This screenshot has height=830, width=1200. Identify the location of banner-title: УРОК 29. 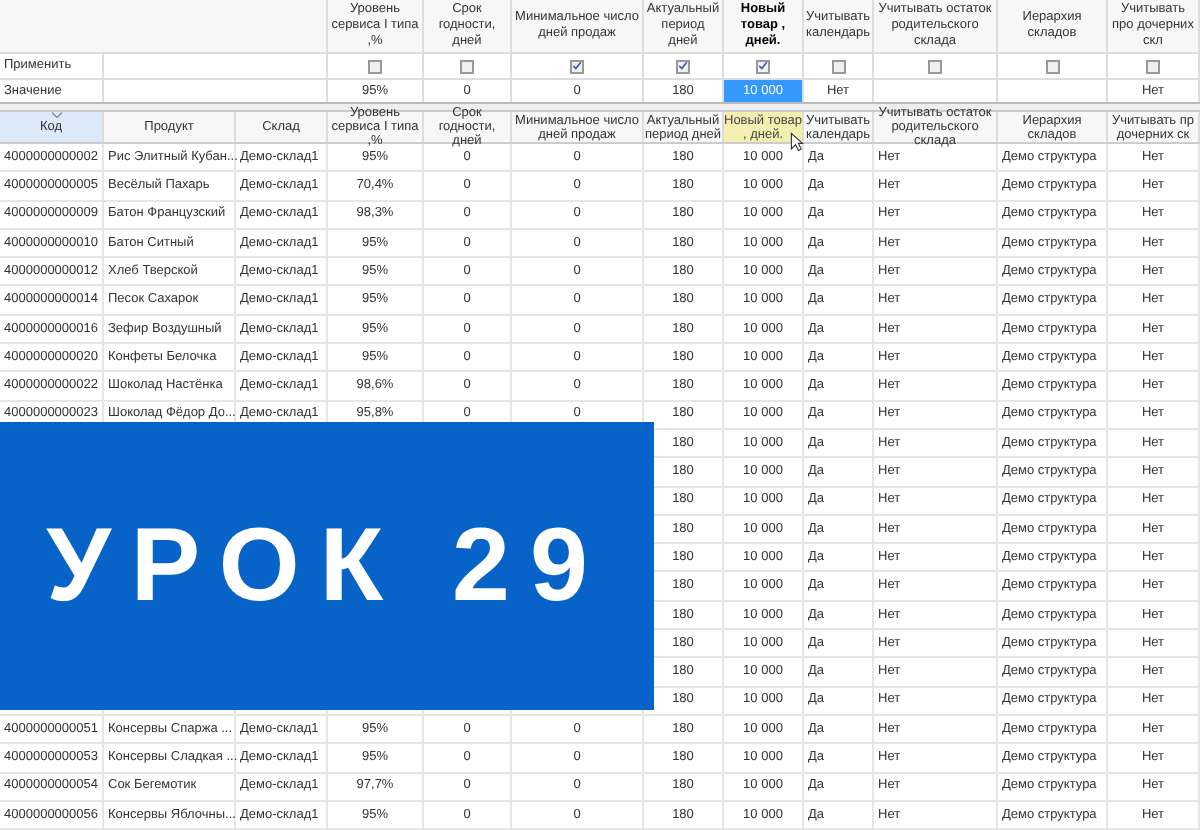
(327, 566).